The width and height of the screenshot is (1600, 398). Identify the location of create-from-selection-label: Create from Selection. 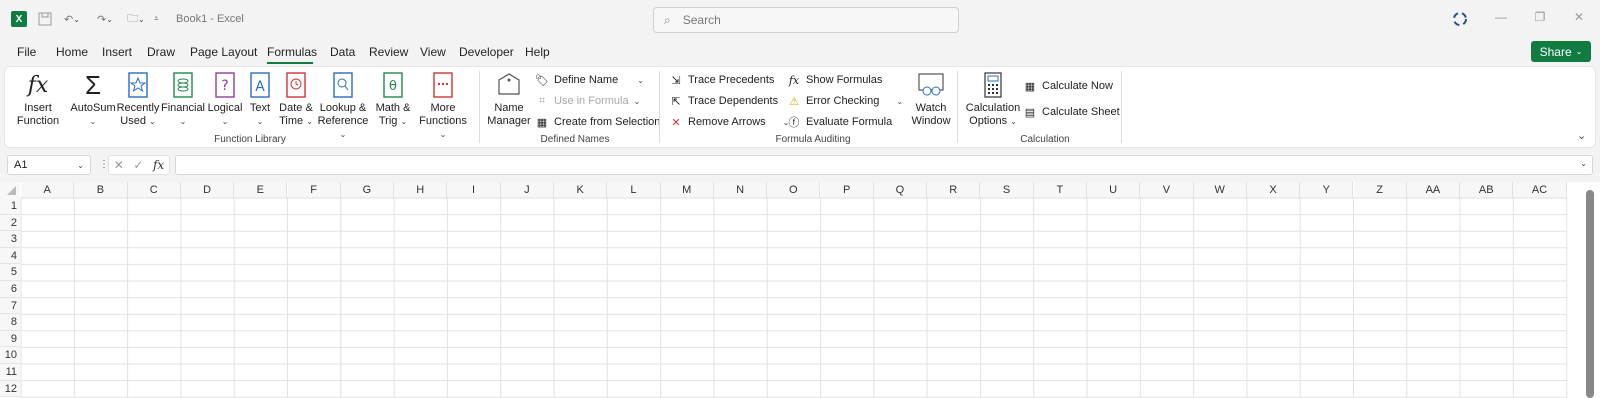
(607, 122).